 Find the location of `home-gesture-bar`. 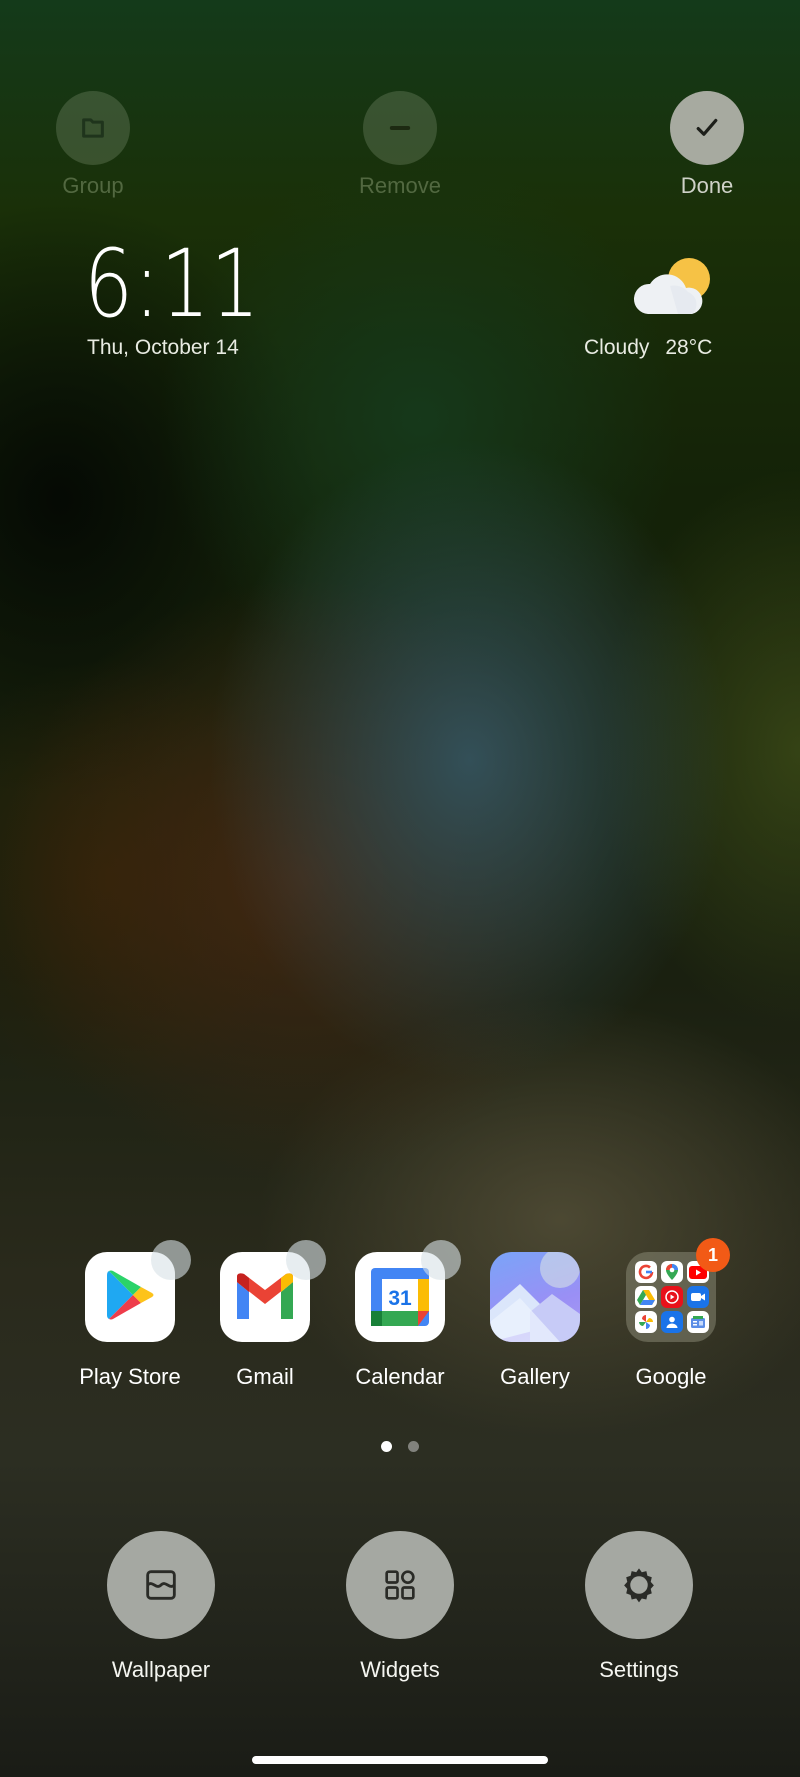

home-gesture-bar is located at coordinates (400, 1760).